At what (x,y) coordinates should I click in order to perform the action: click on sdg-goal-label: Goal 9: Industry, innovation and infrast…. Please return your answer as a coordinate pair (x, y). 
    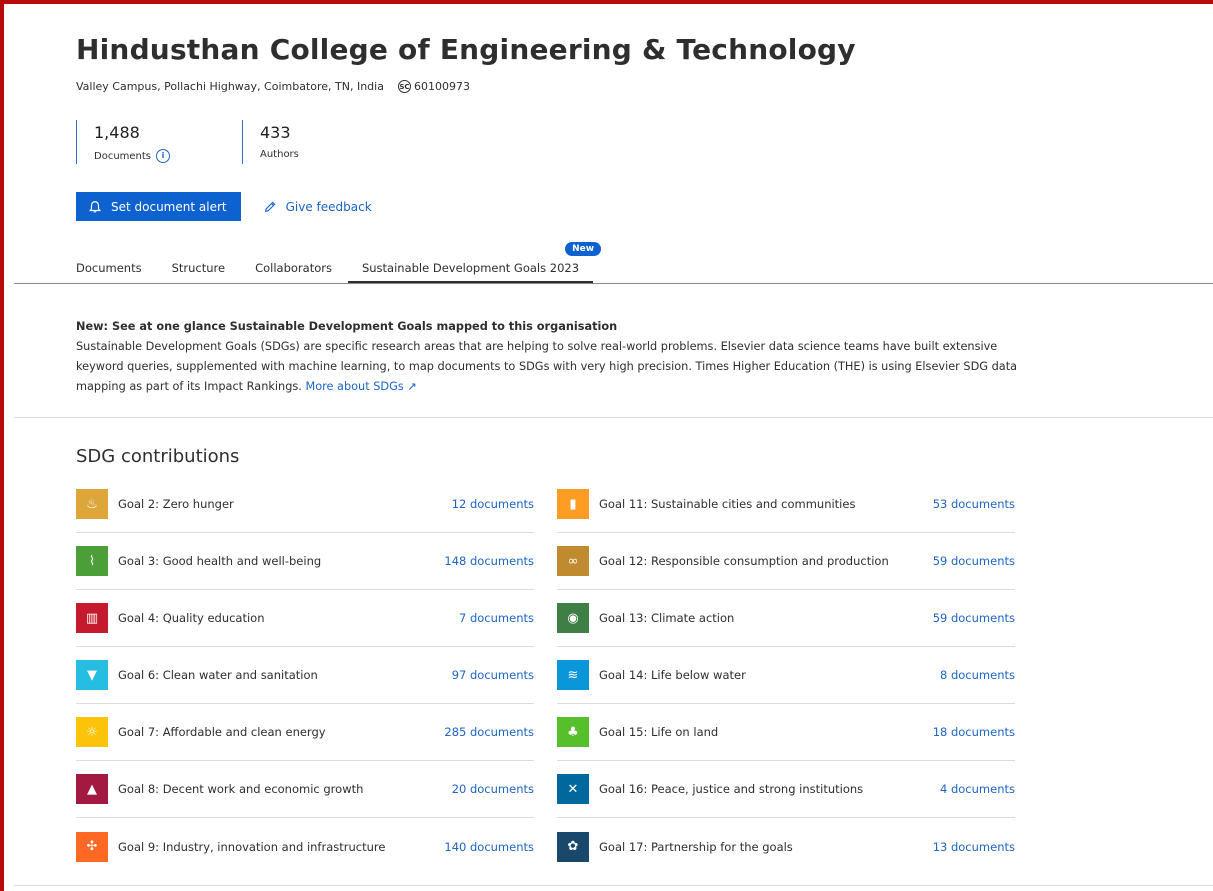
    Looking at the image, I should click on (252, 846).